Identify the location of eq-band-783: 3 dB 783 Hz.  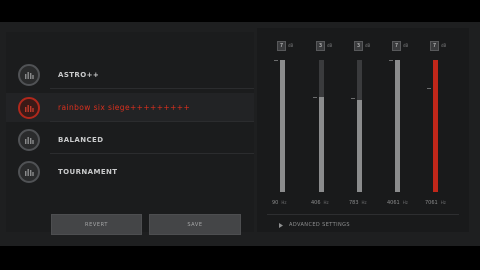
(360, 128).